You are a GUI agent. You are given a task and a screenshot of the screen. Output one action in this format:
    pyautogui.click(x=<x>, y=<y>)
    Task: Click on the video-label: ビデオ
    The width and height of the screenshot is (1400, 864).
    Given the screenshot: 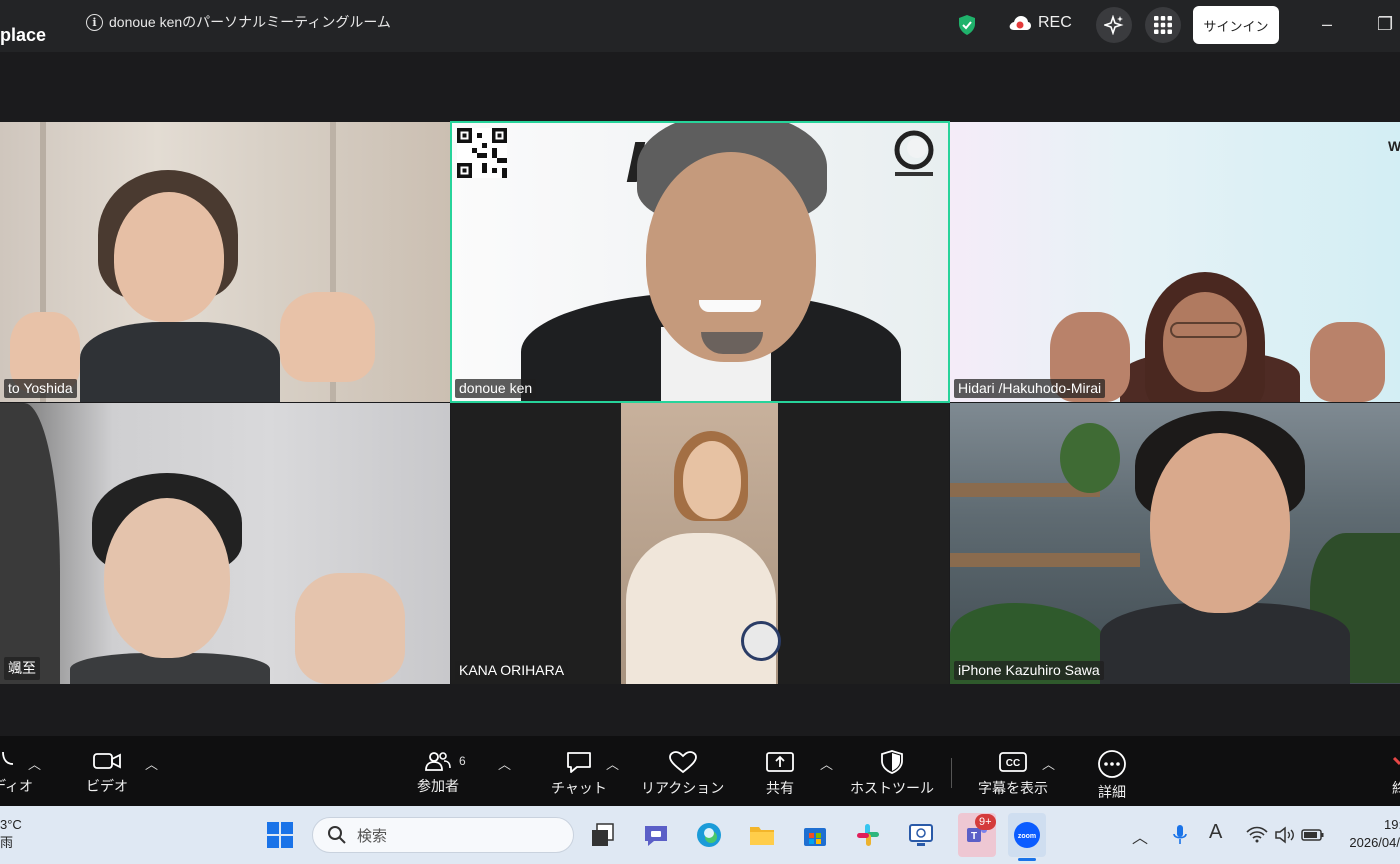 What is the action you would take?
    pyautogui.click(x=107, y=786)
    